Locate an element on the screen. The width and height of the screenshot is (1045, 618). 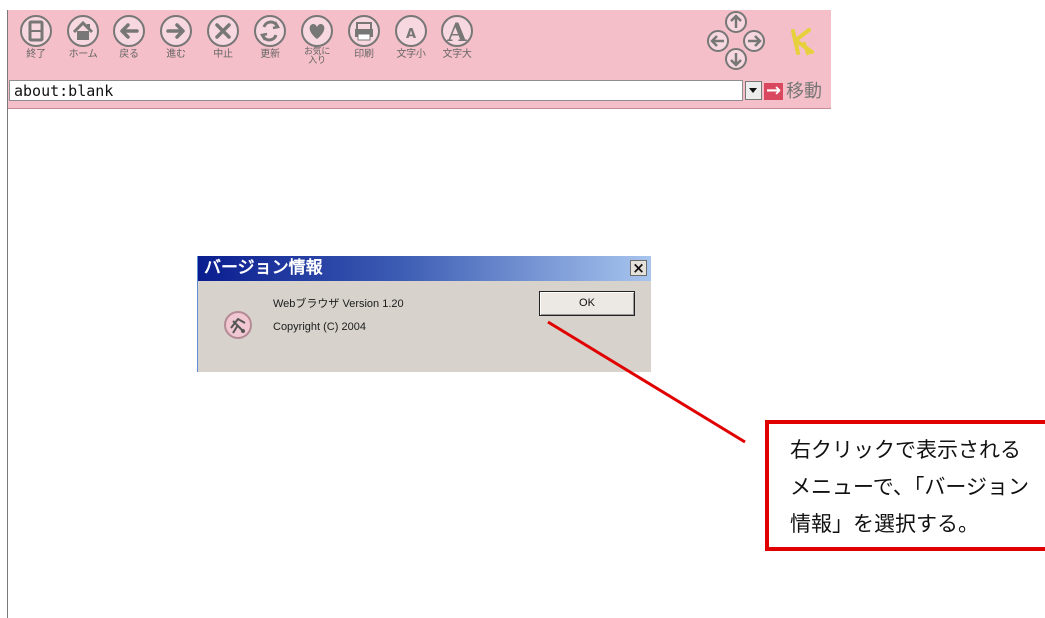
direction-arrows-icon is located at coordinates (737, 41).